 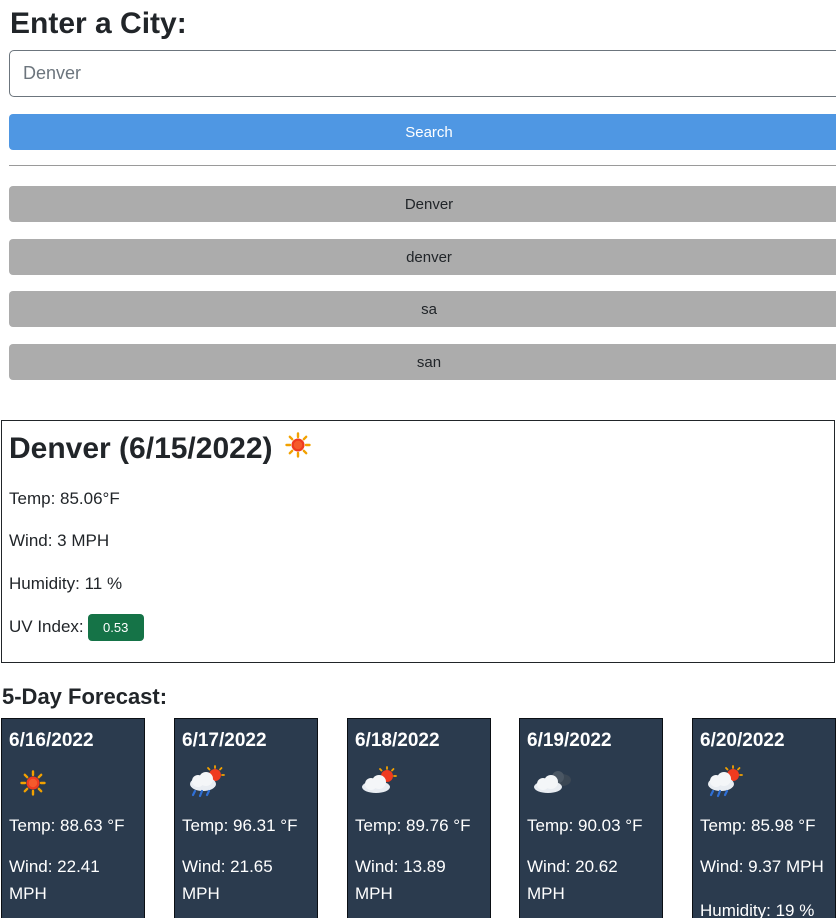 What do you see at coordinates (400, 880) in the screenshot?
I see `forecast-wind: Wind: 13.89 MPH` at bounding box center [400, 880].